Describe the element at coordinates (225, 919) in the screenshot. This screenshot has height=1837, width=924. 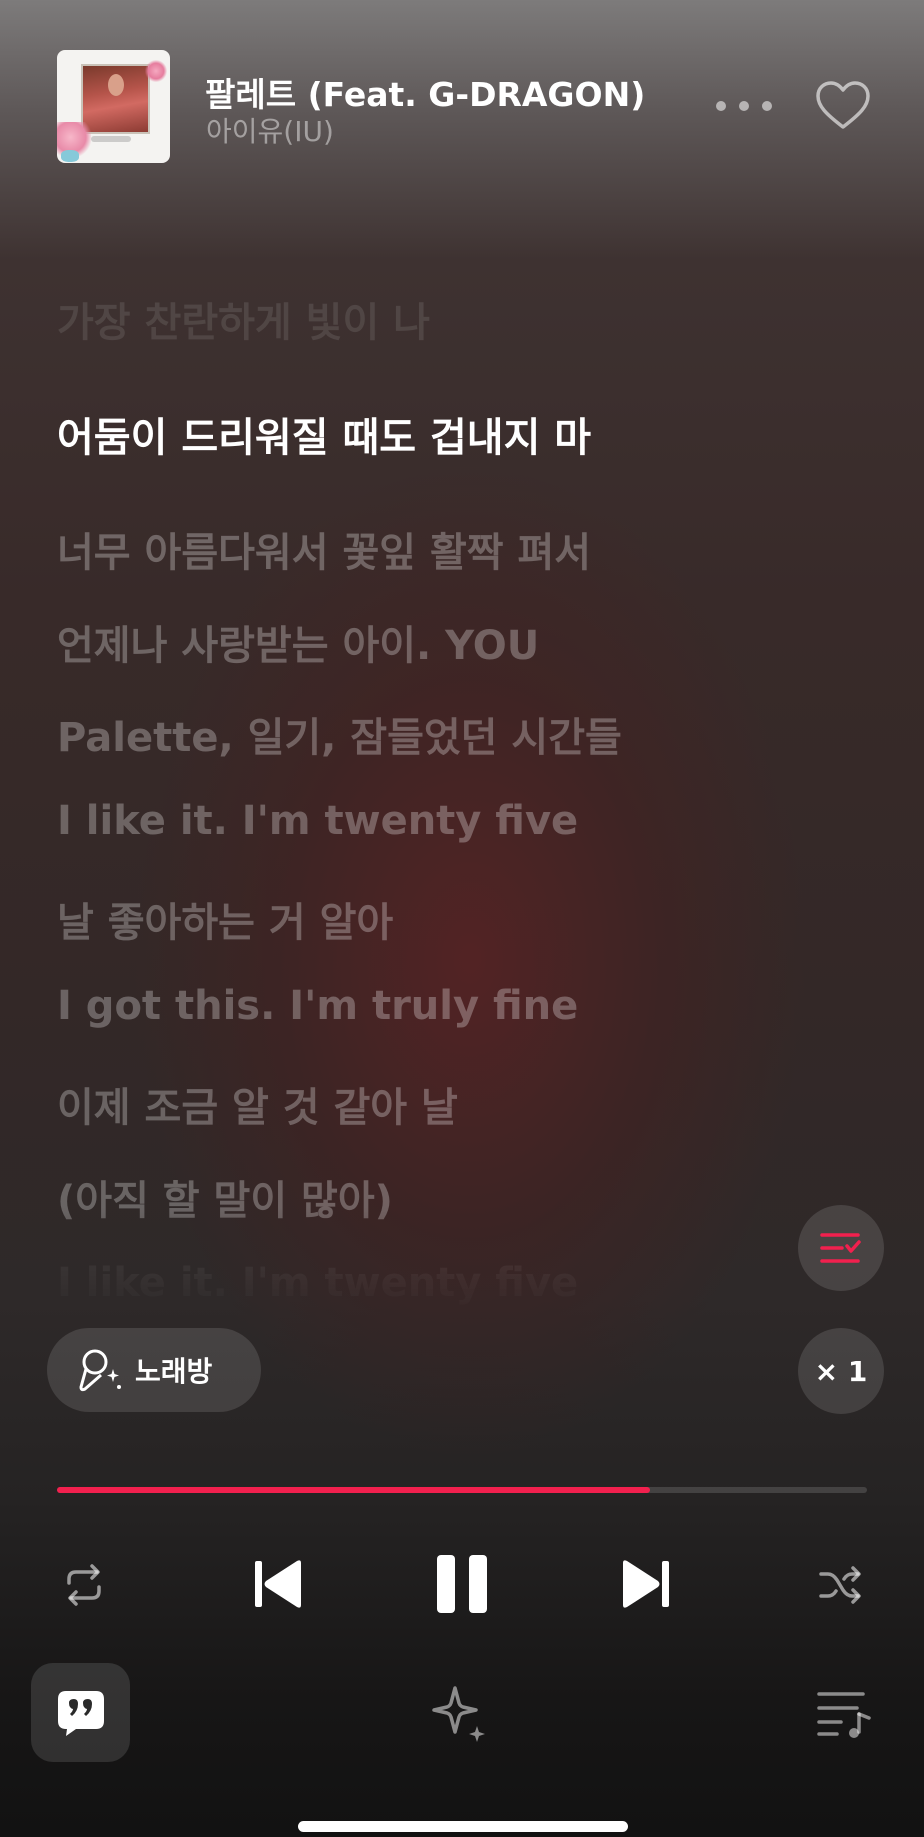
I see `lyric-line: 날 좋아하는 거 알아` at that location.